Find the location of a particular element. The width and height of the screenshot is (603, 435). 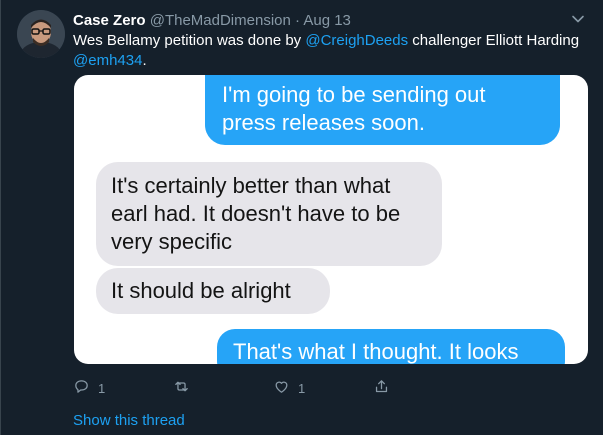

share-button is located at coordinates (381, 388).